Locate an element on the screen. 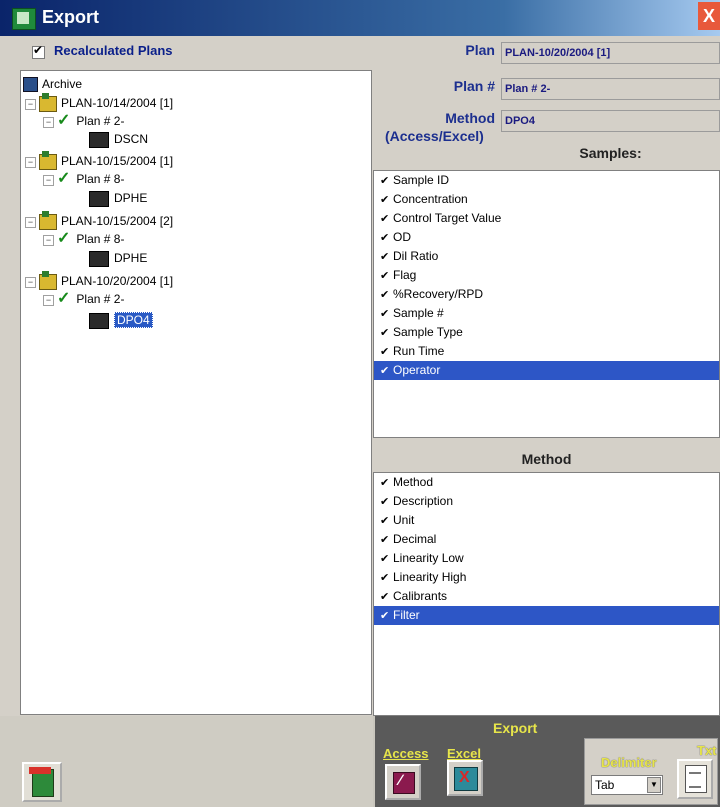 This screenshot has width=720, height=807. list-item: Linearity High is located at coordinates (546, 578).